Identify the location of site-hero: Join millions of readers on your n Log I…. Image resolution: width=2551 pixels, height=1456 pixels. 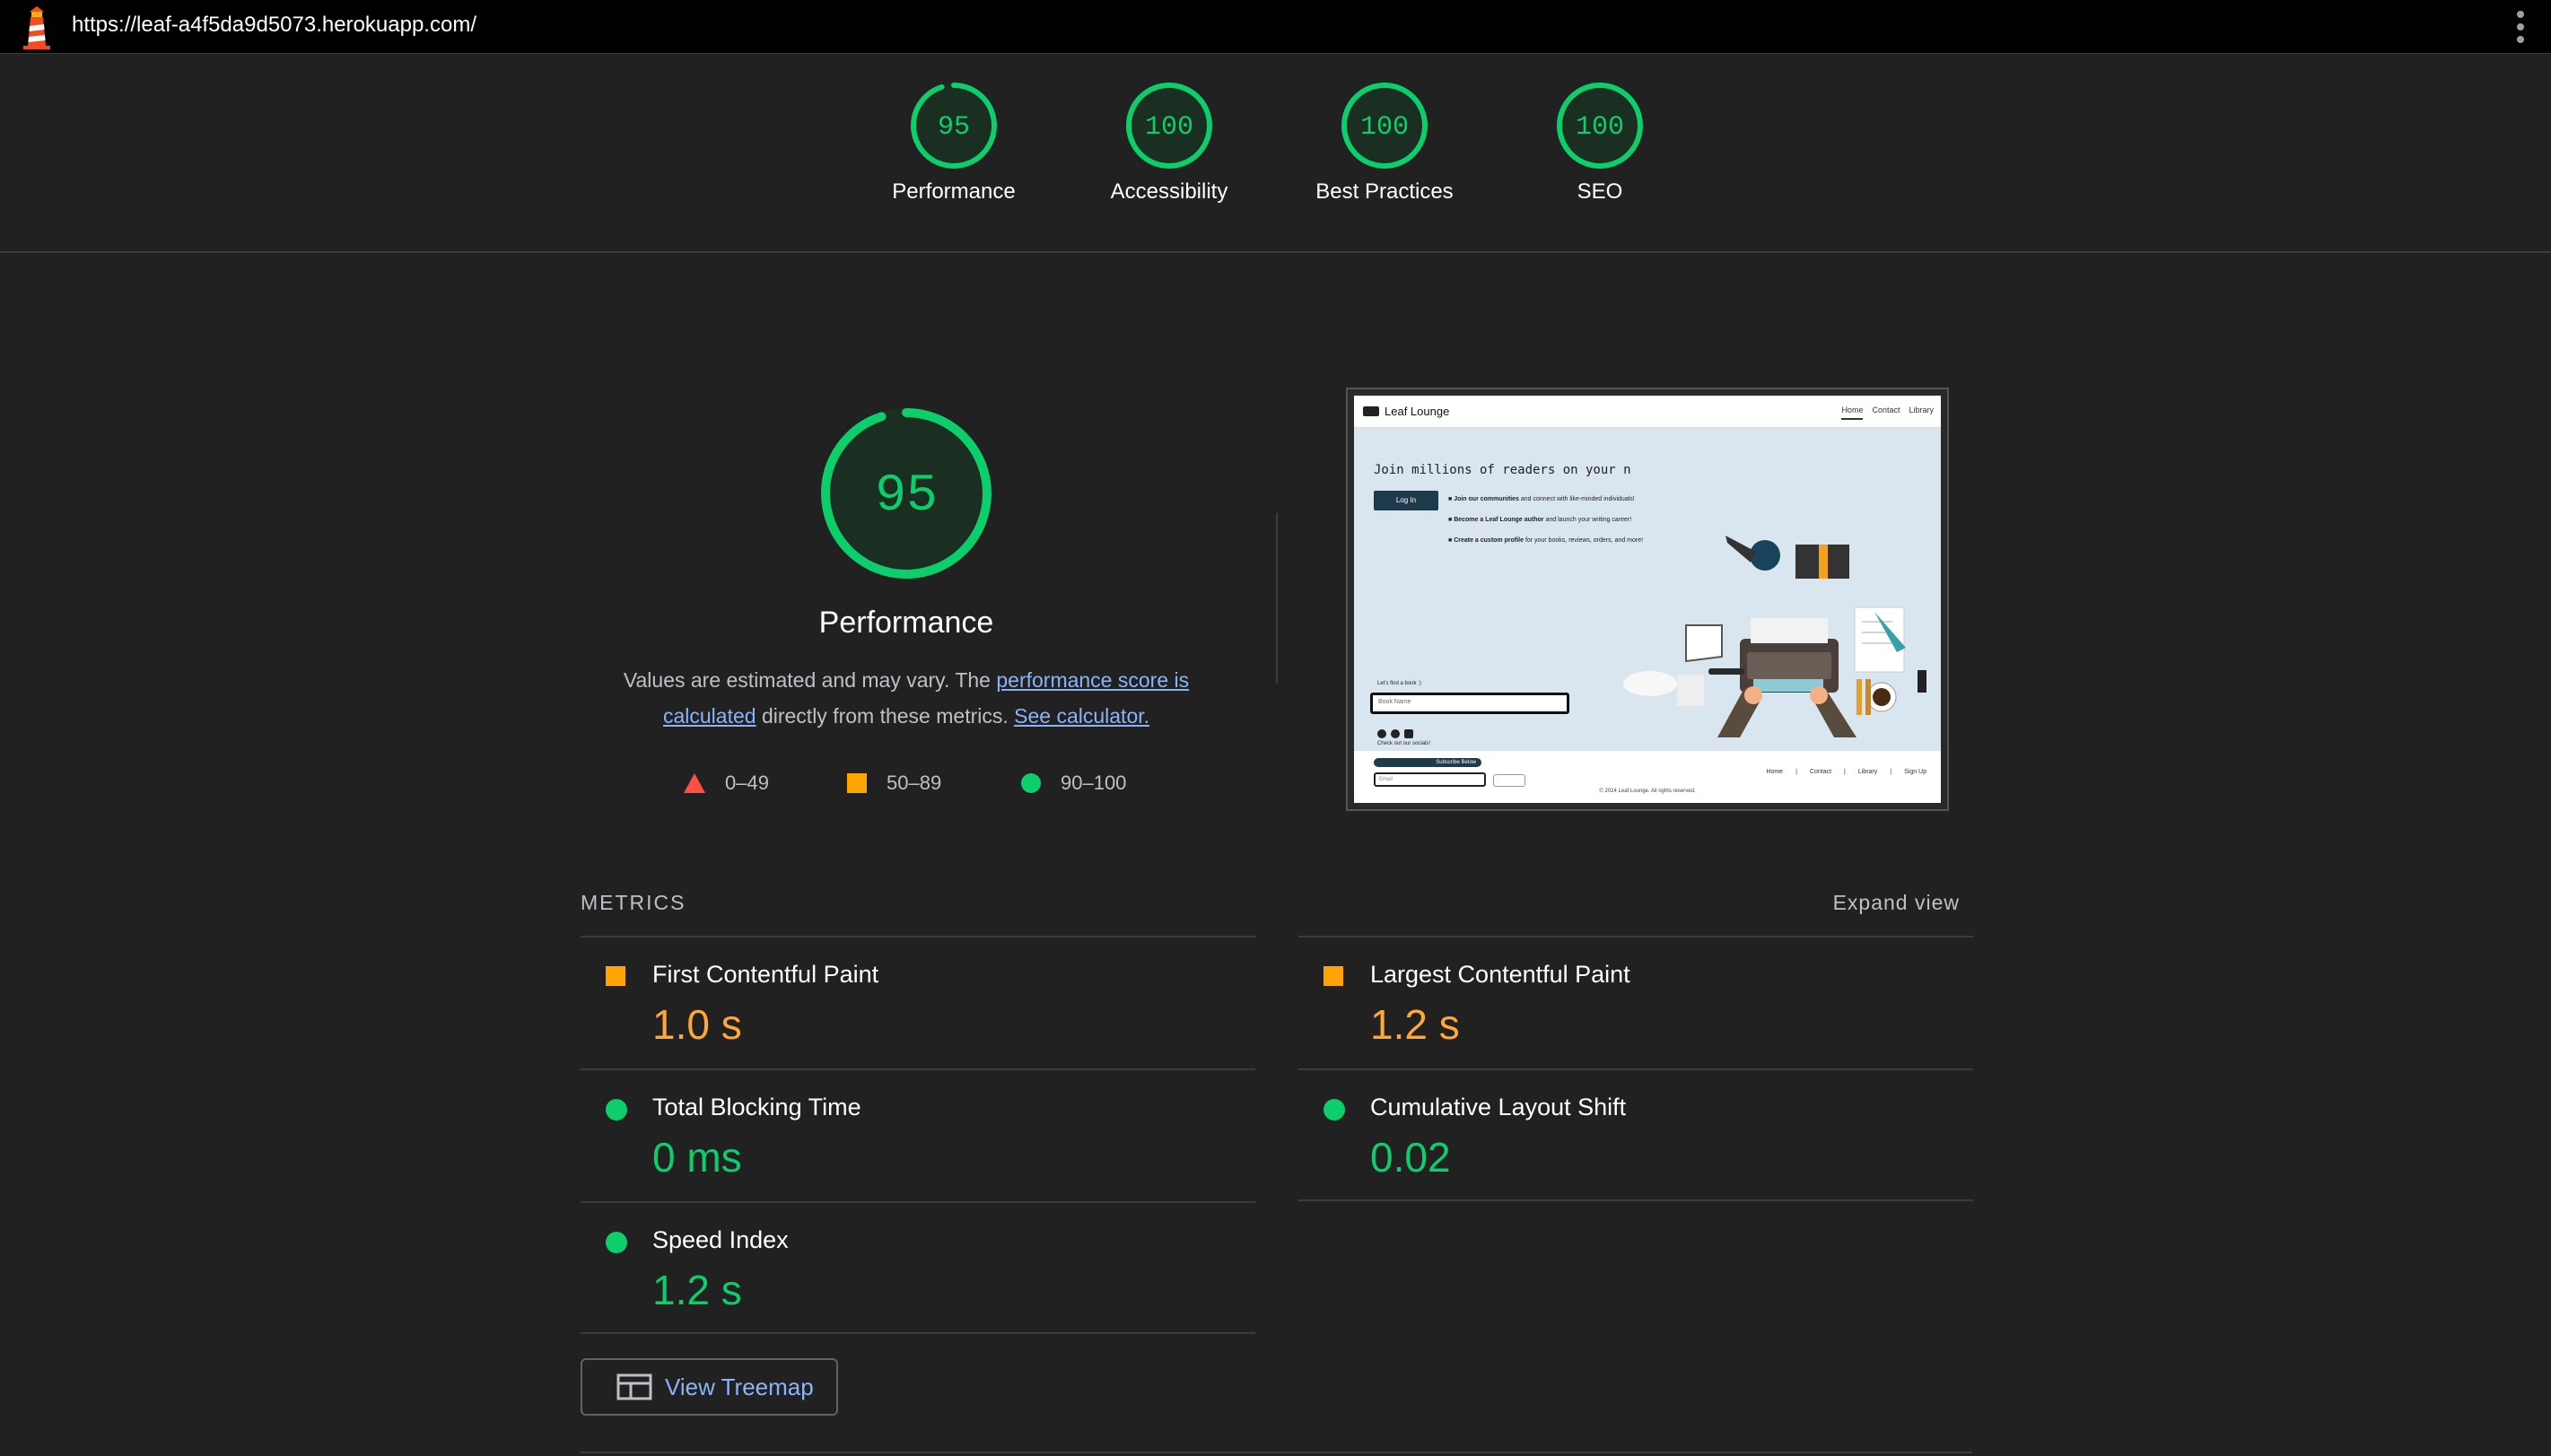
(1647, 589).